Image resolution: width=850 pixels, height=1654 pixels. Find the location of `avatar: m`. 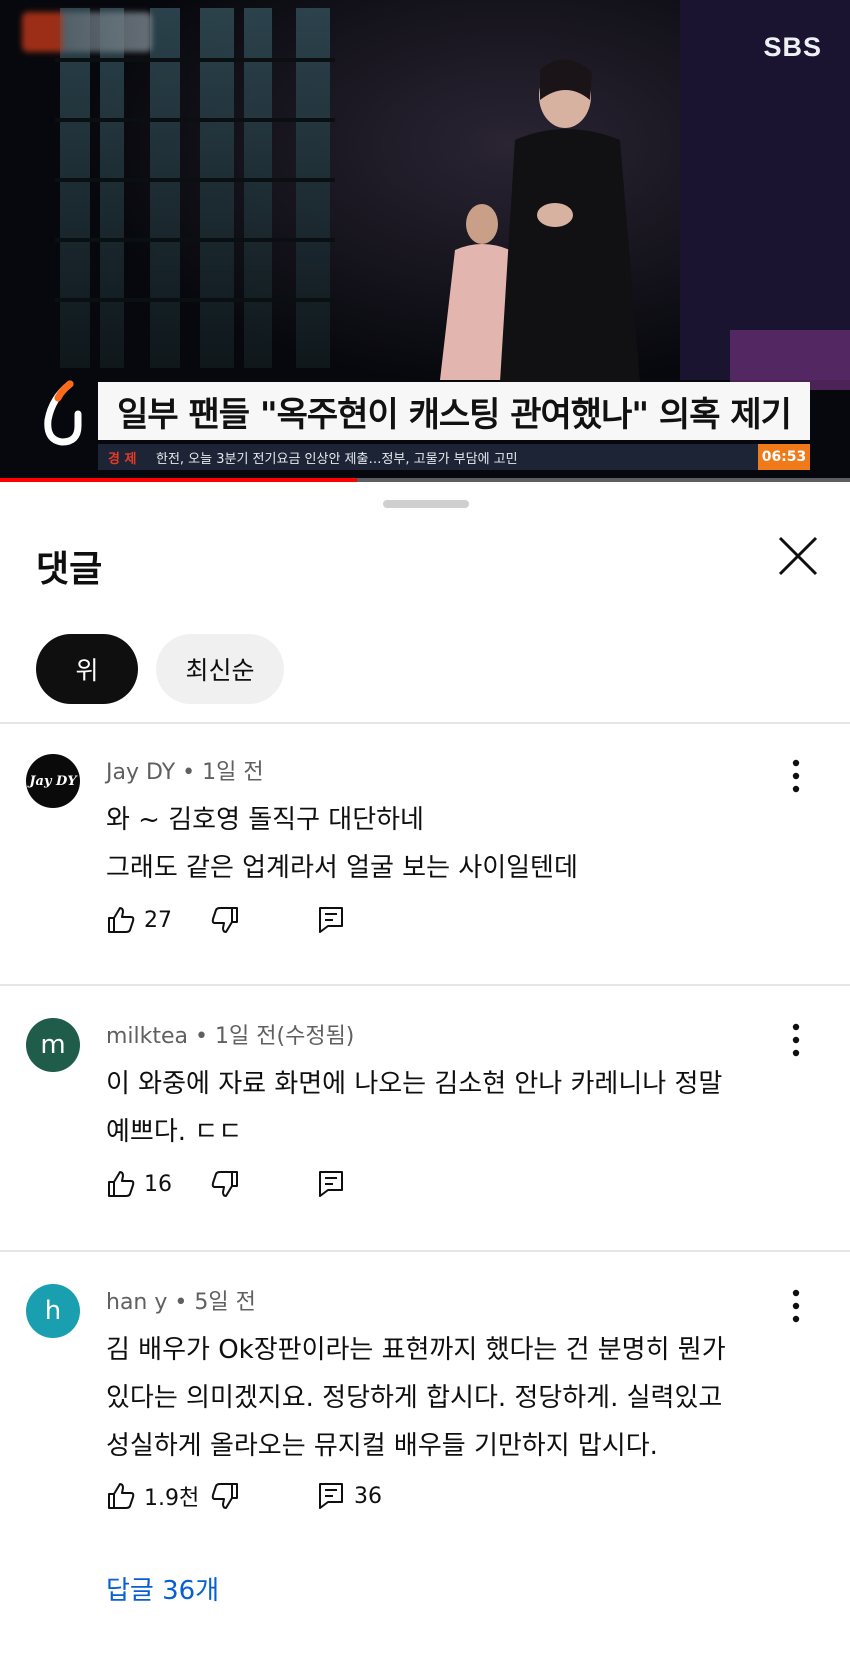

avatar: m is located at coordinates (53, 1045).